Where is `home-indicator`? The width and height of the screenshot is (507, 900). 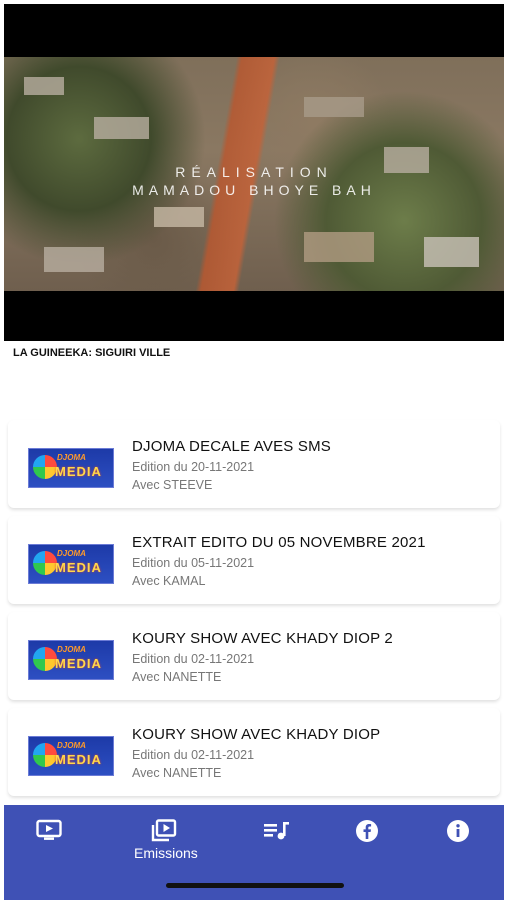
home-indicator is located at coordinates (255, 885).